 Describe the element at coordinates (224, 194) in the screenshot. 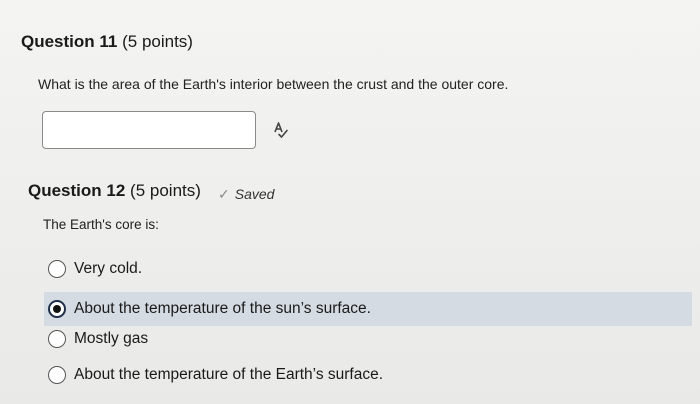

I see `checkmark-icon: ✓` at that location.